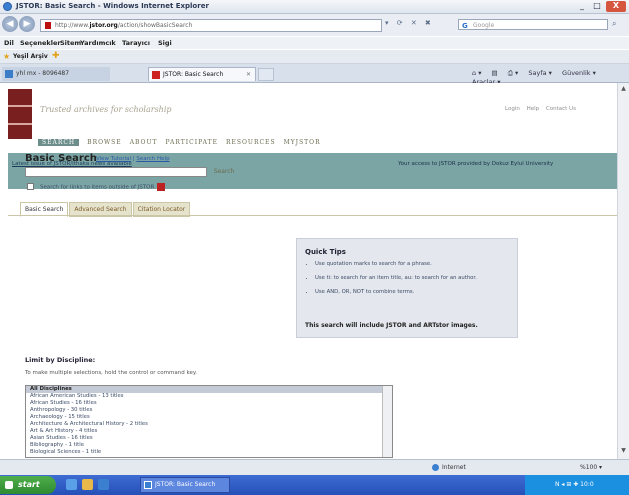 The image size is (629, 495). What do you see at coordinates (533, 109) in the screenshot?
I see `help-link: Help` at bounding box center [533, 109].